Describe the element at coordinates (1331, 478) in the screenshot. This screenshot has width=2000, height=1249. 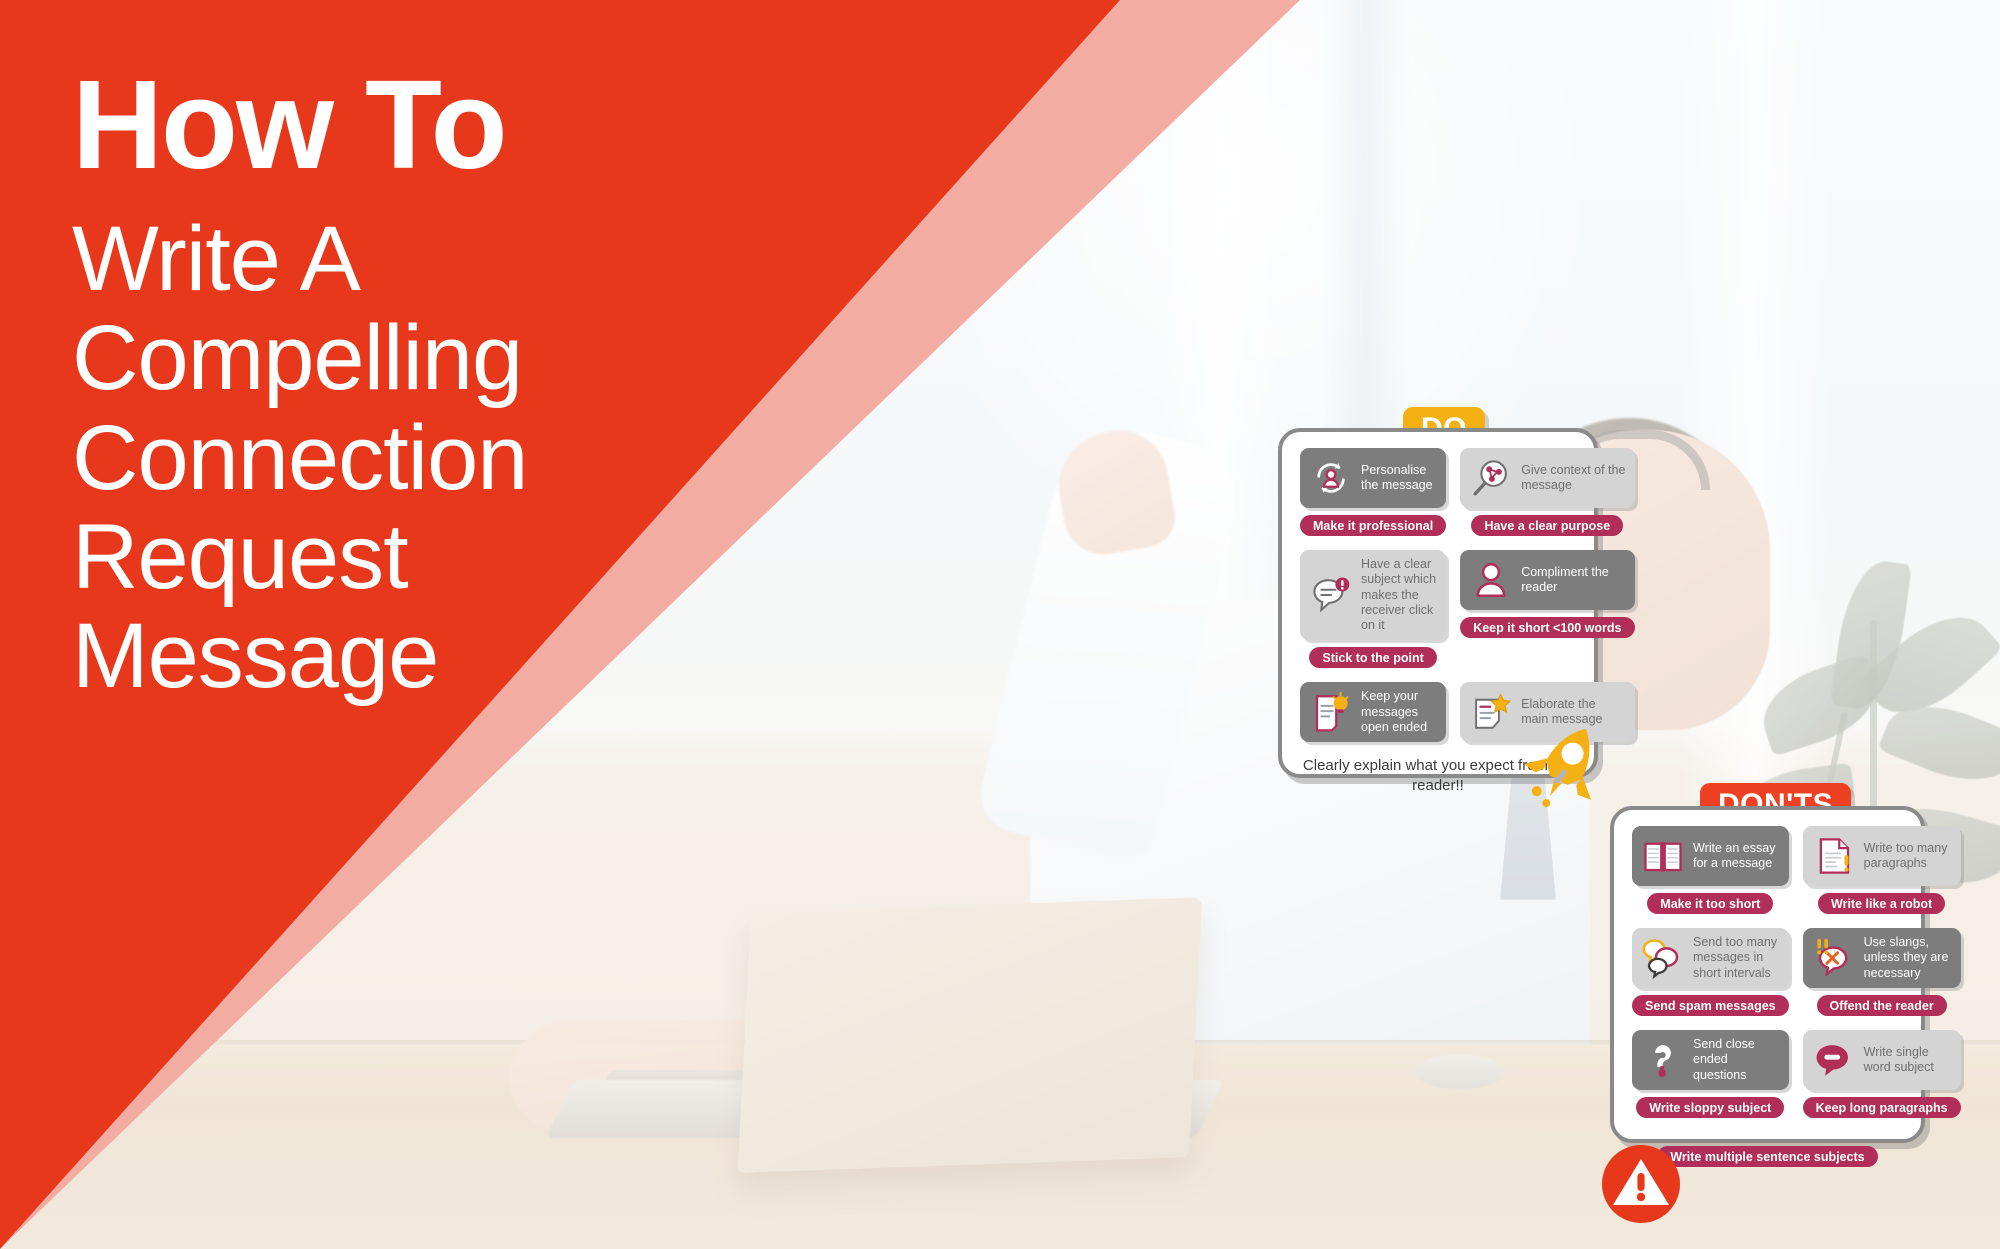
I see `refresh-person-icon` at that location.